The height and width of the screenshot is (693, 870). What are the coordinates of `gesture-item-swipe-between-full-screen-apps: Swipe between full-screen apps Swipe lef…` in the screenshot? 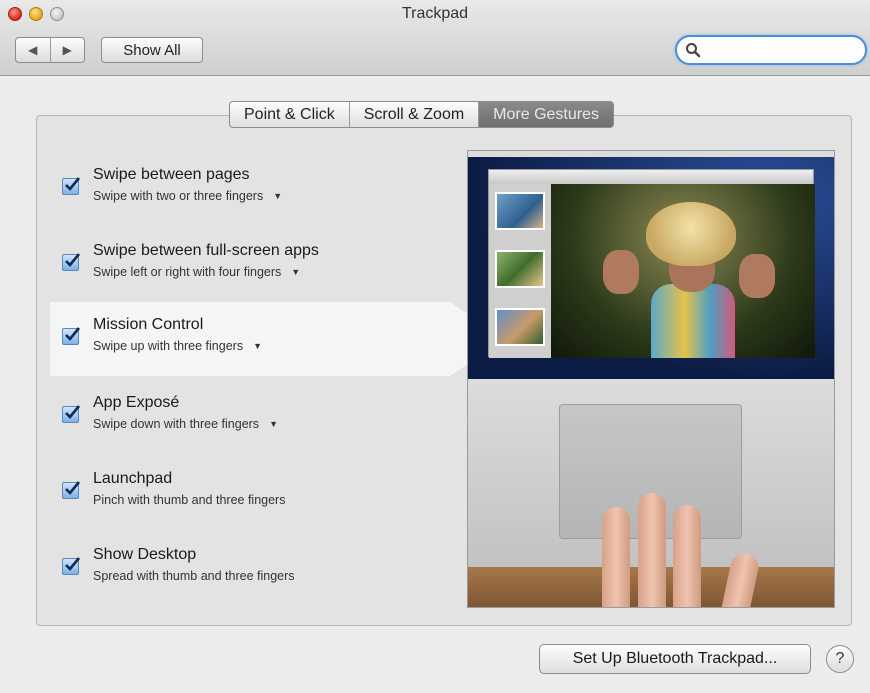 It's located at (250, 265).